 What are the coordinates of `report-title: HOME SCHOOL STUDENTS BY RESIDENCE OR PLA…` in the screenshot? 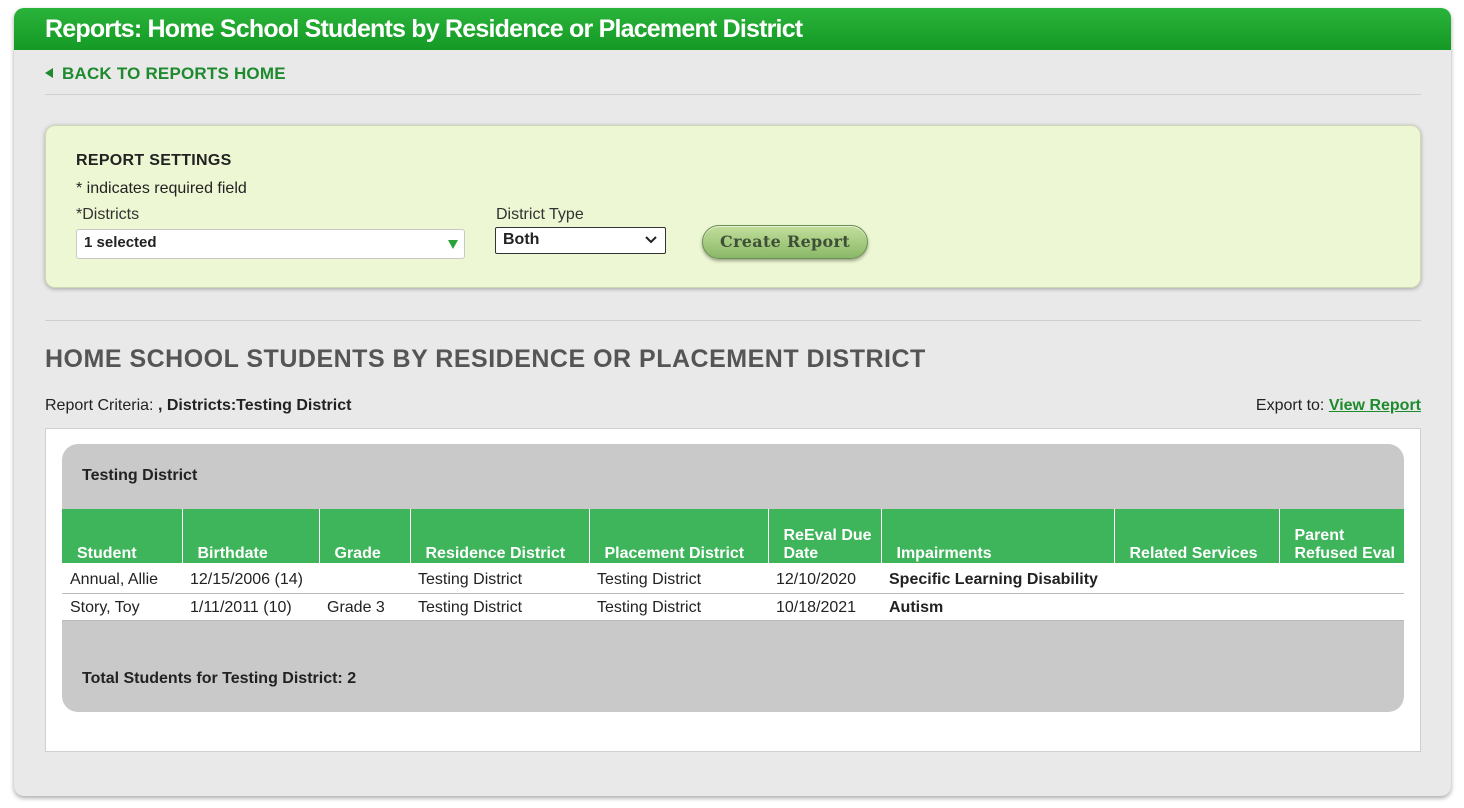 It's located at (485, 359).